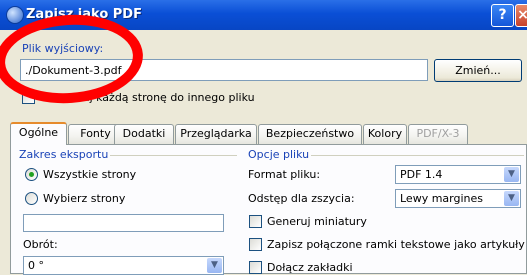 The height and width of the screenshot is (275, 527). What do you see at coordinates (310, 267) in the screenshot?
I see `bookmarks-label: Dołącz zakładki` at bounding box center [310, 267].